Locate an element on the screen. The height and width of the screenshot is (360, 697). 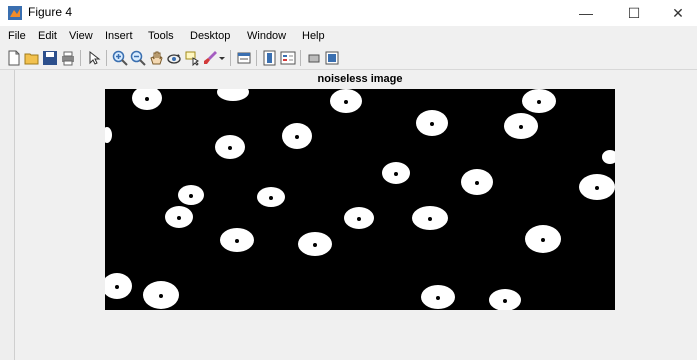
menu-view: View is located at coordinates (81, 36).